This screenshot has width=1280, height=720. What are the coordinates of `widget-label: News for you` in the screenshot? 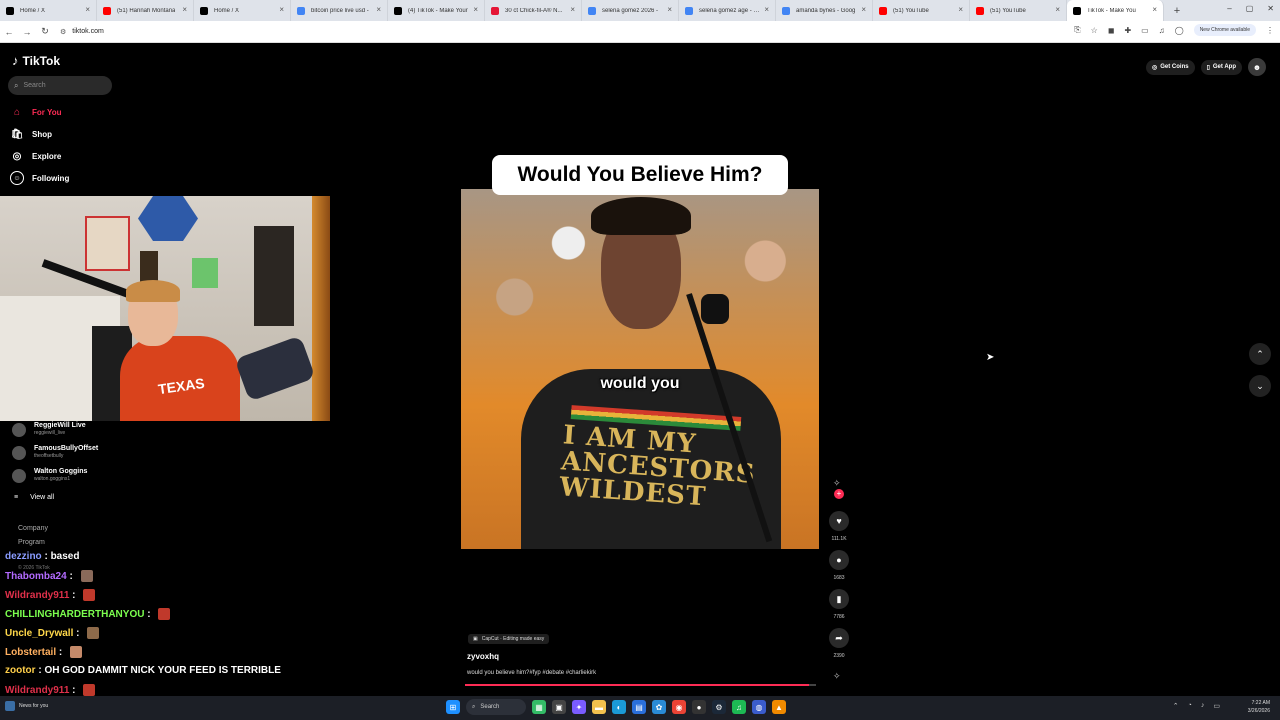 It's located at (34, 706).